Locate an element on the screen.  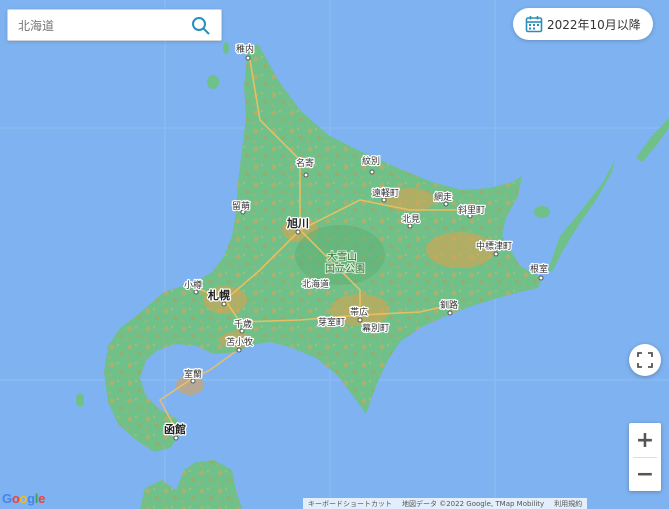
date-filter-button: 2022年10月以降 is located at coordinates (583, 24).